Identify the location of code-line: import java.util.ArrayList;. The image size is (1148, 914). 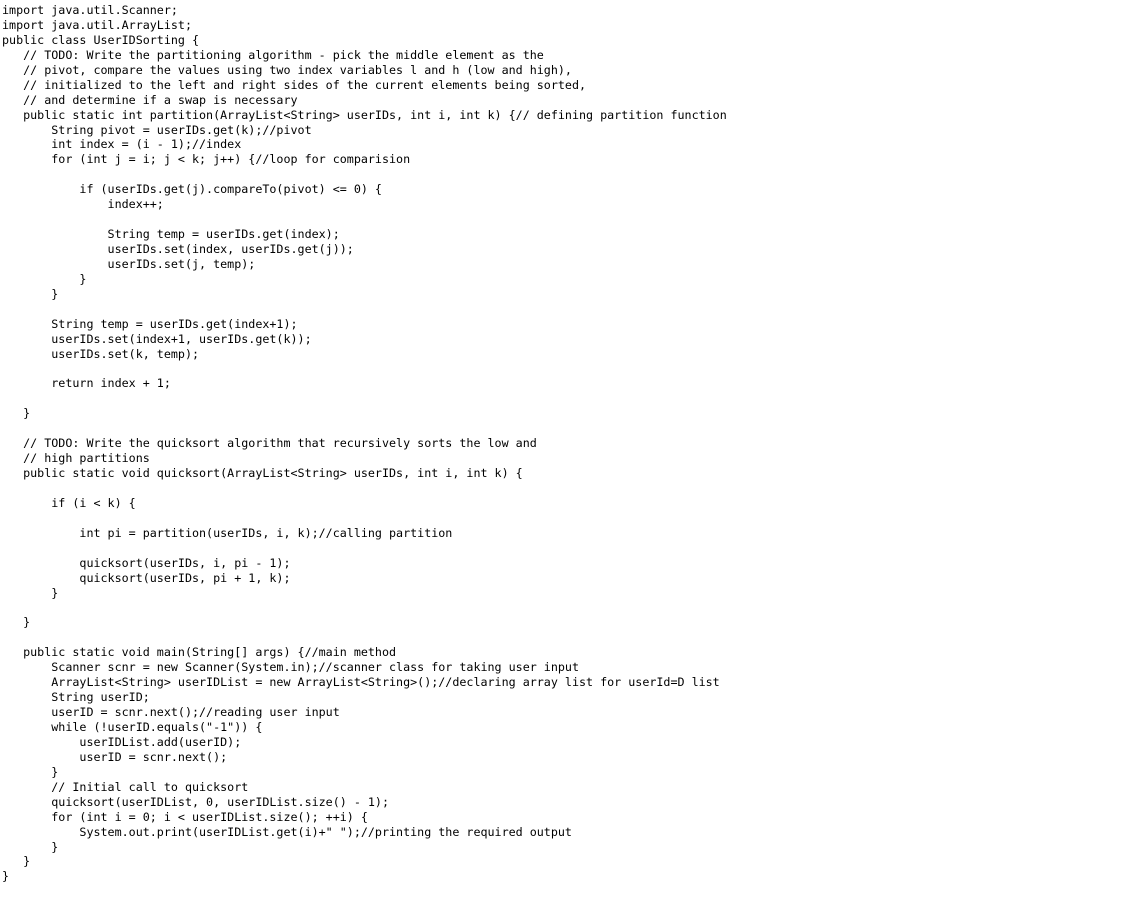
(97, 24).